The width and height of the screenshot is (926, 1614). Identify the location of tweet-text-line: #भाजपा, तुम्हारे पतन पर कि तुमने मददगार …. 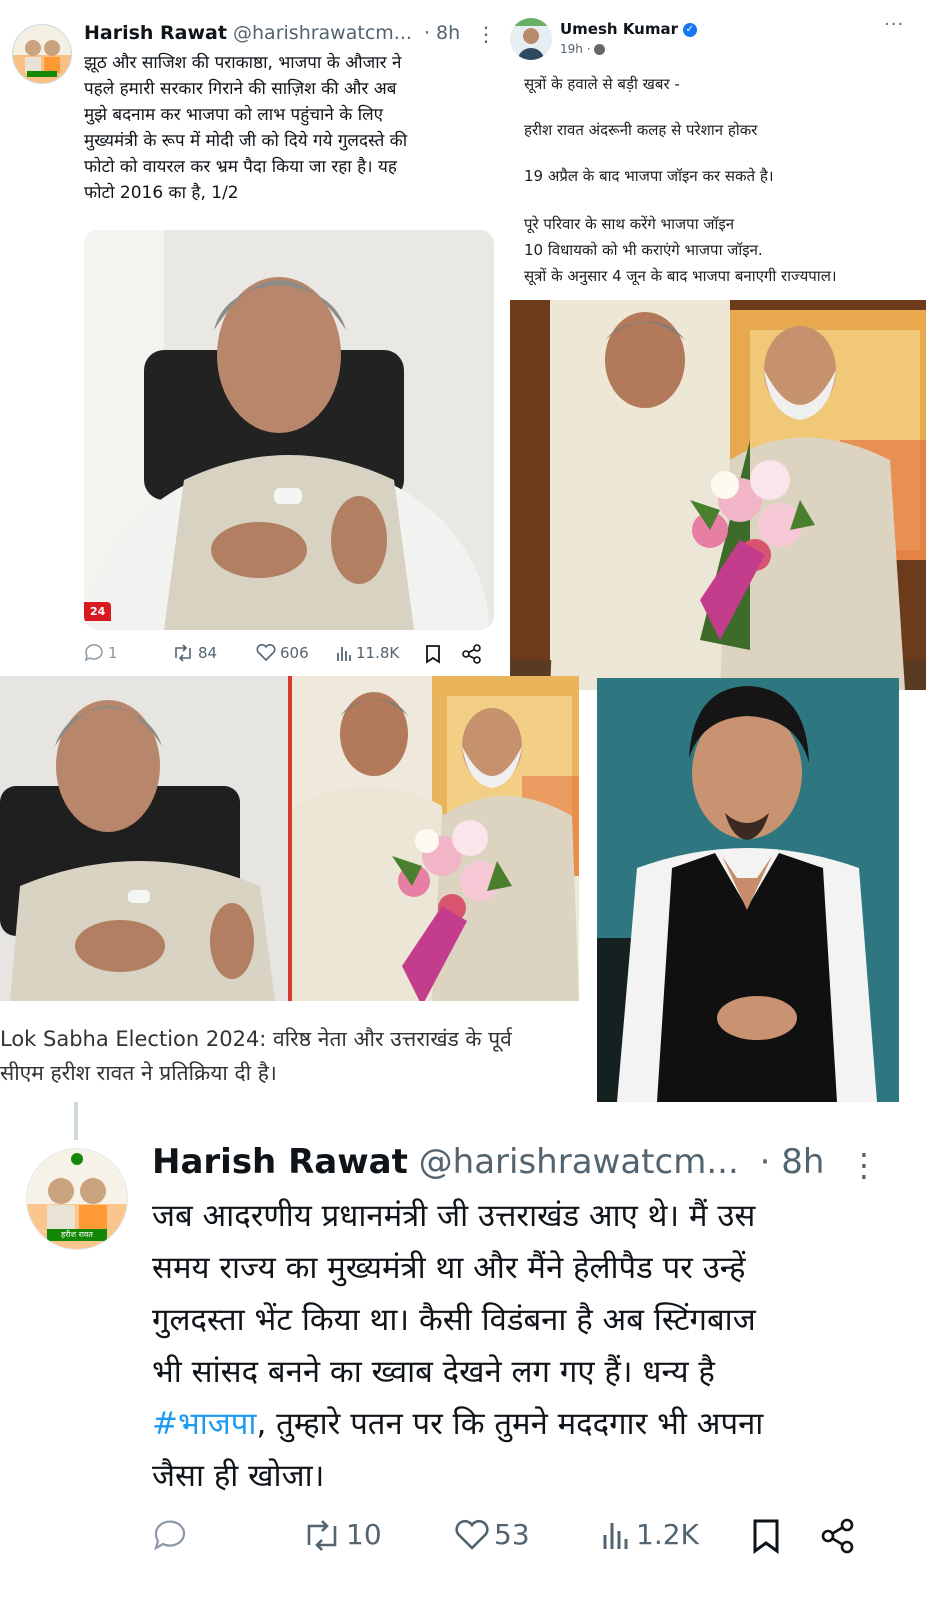
(532, 1424).